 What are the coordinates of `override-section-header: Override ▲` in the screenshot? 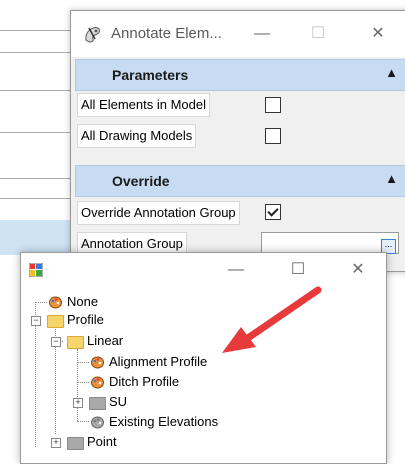 It's located at (240, 181).